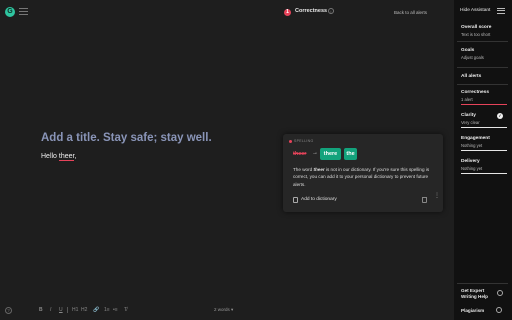 The width and height of the screenshot is (512, 320). Describe the element at coordinates (223, 310) in the screenshot. I see `word-count: 2 words ▾` at that location.